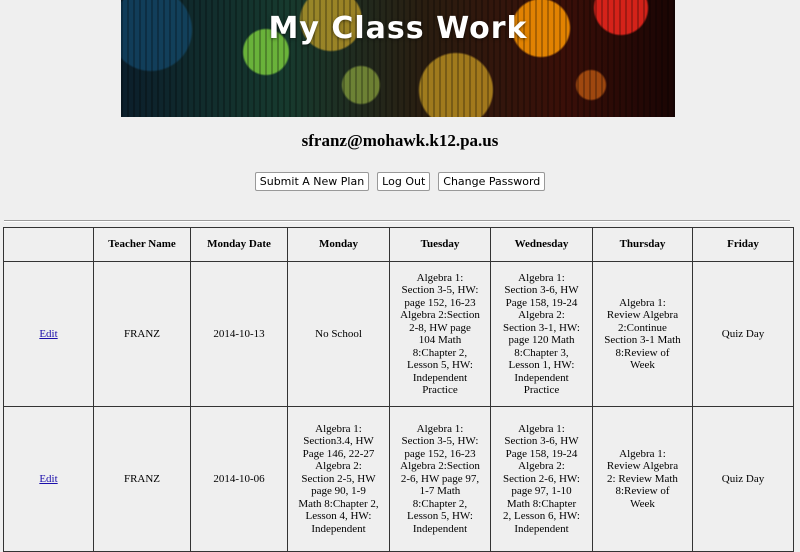  What do you see at coordinates (492, 181) in the screenshot?
I see `change-password-button: Change Password` at bounding box center [492, 181].